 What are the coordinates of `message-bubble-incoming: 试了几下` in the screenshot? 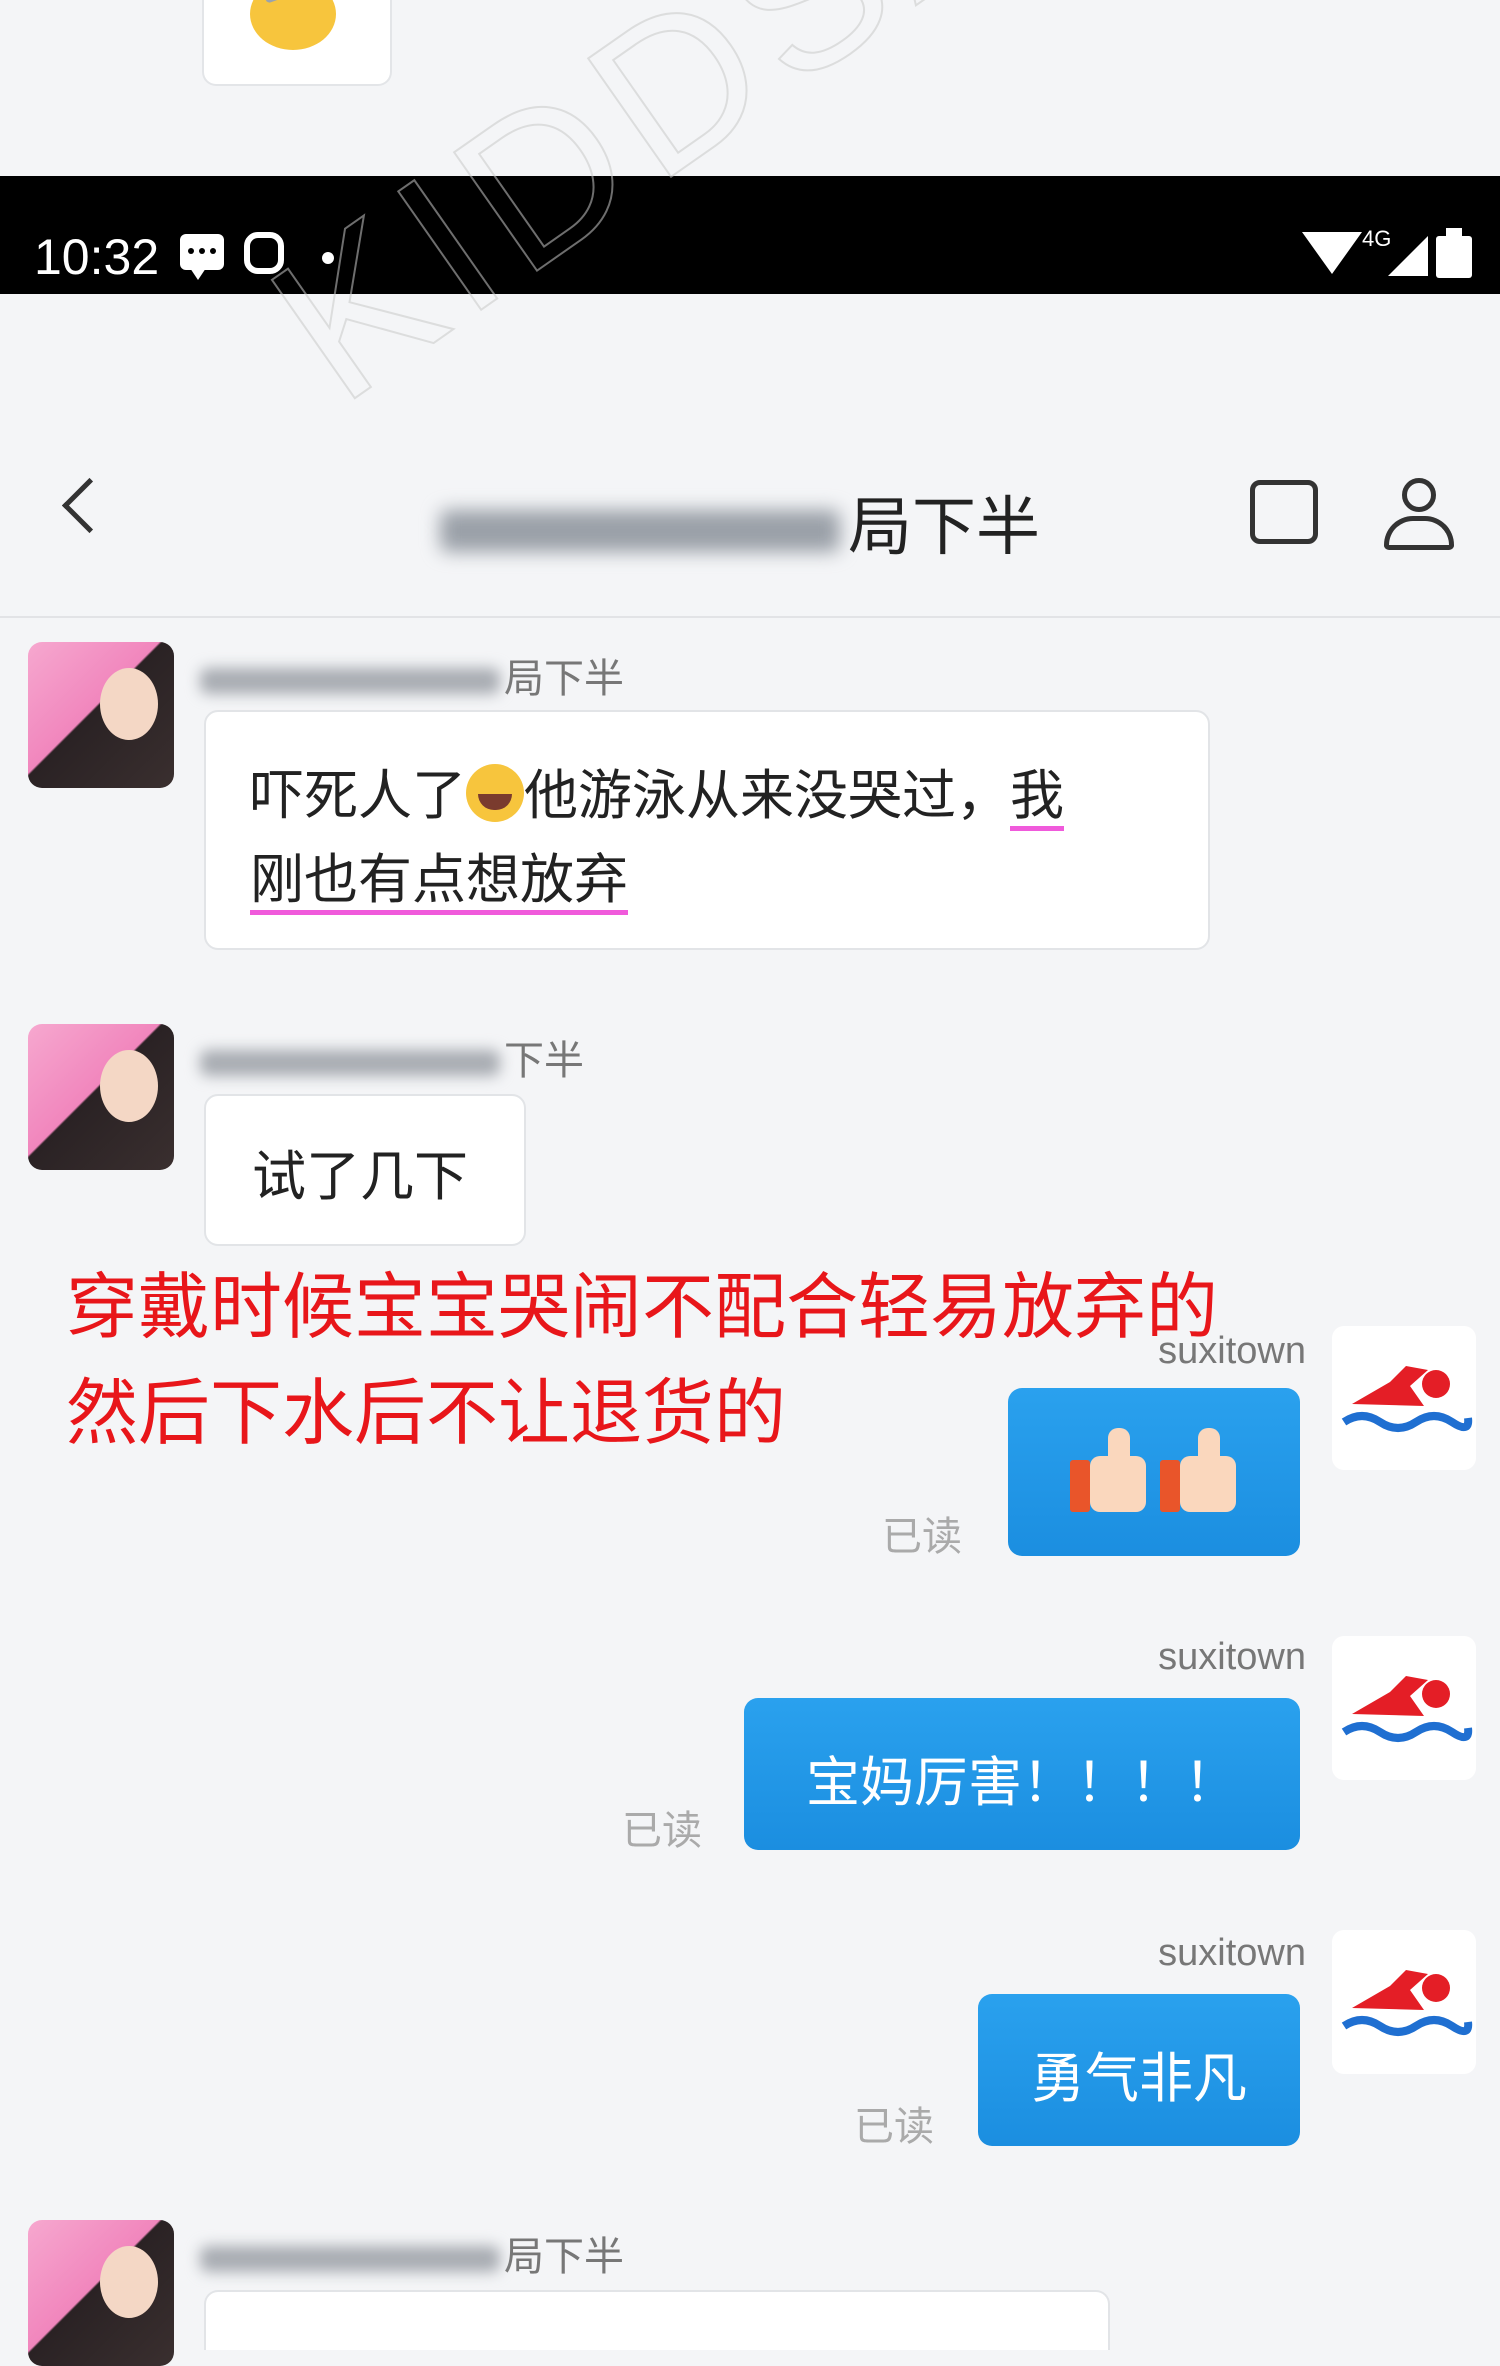 It's located at (365, 1170).